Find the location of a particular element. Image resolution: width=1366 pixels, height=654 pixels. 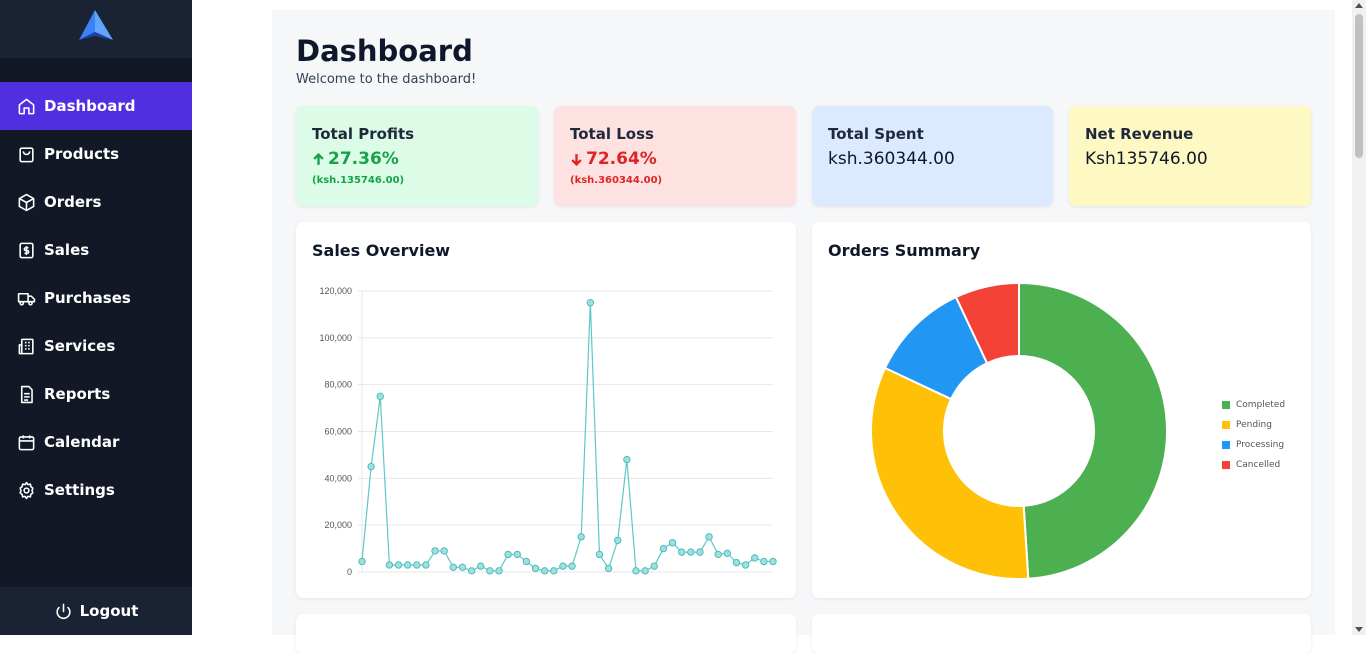

y-tick-label: 100,000 is located at coordinates (335, 338).